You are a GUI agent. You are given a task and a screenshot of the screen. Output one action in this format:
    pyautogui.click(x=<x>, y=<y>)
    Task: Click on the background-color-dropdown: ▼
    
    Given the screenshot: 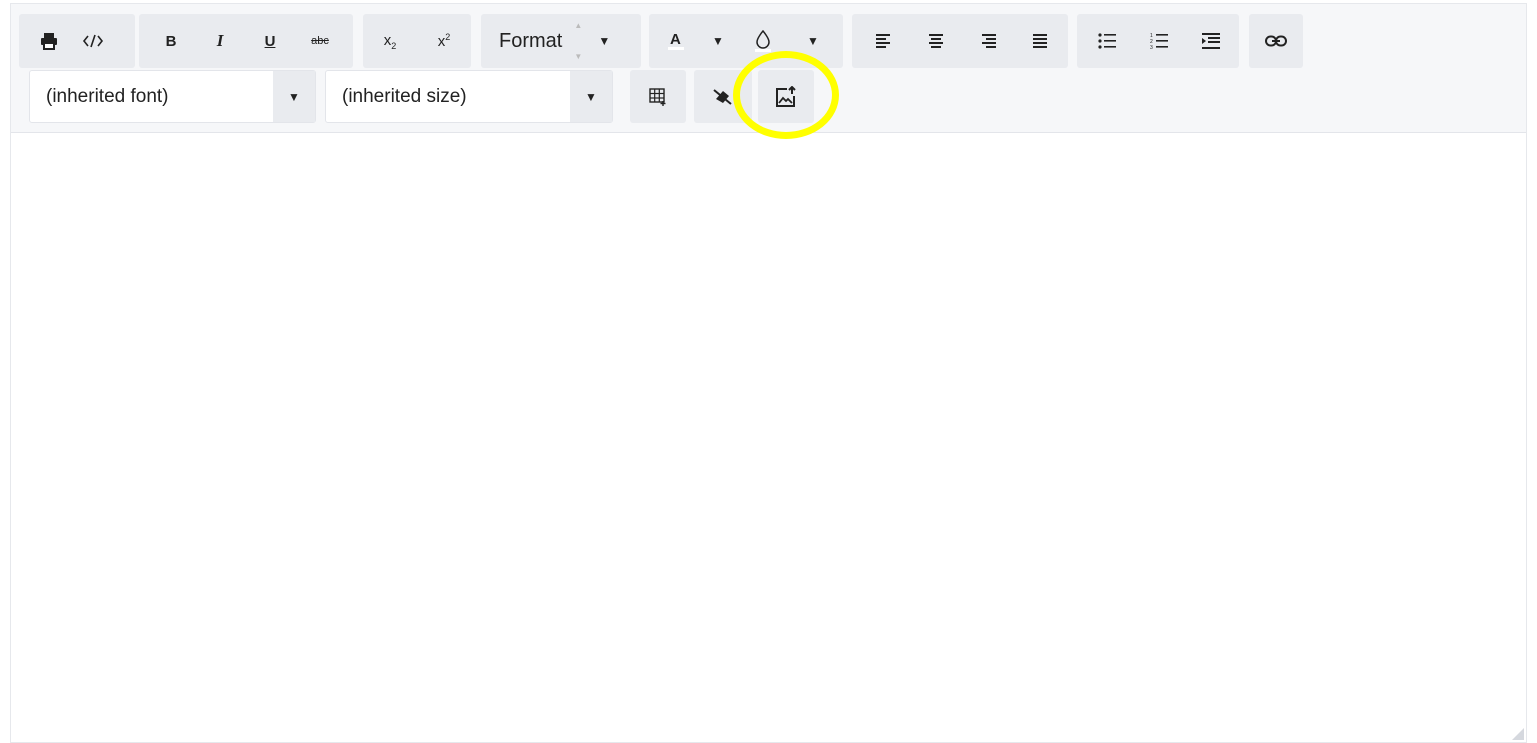 What is the action you would take?
    pyautogui.click(x=813, y=41)
    